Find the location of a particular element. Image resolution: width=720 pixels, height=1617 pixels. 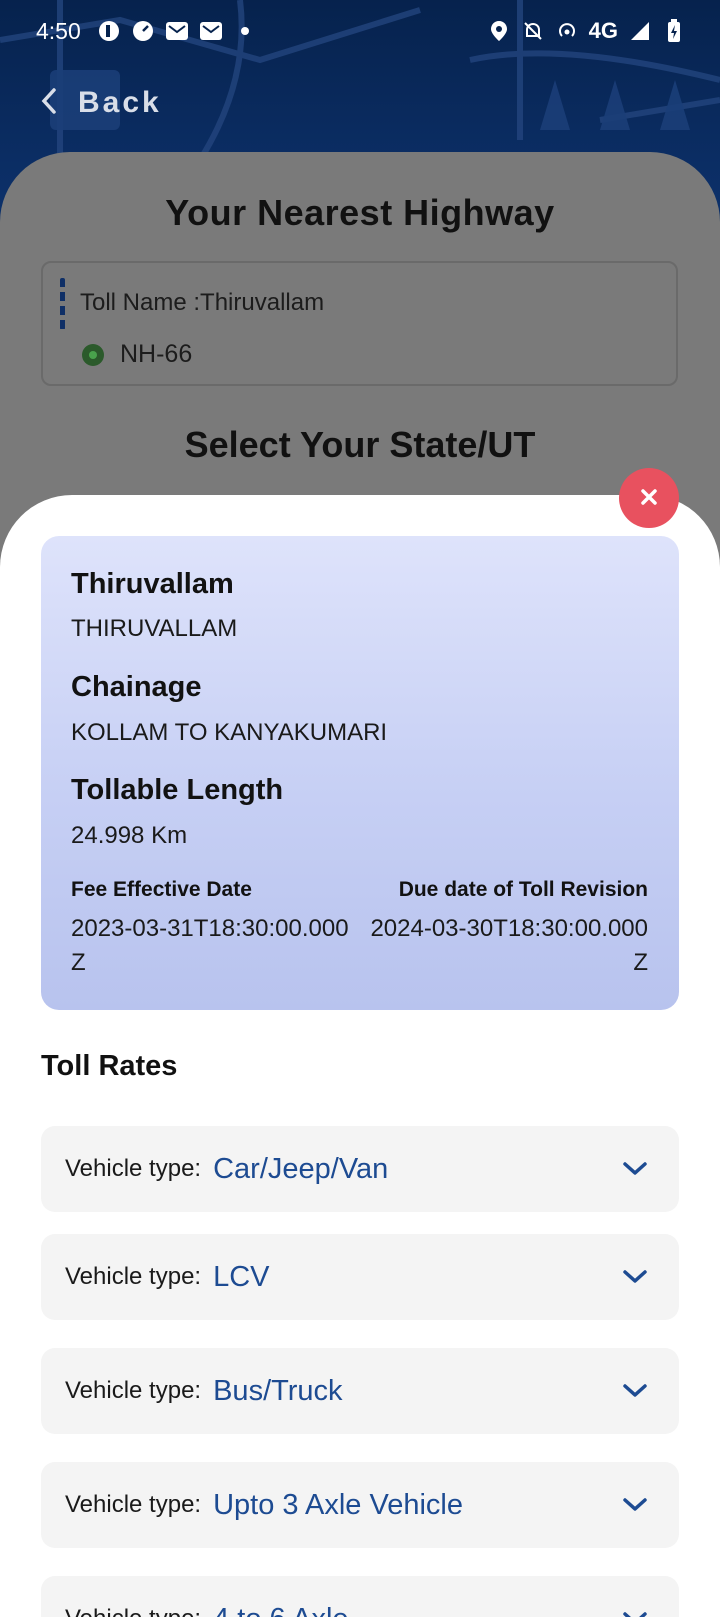

toll-name-text: Toll Name :Thiruvallam is located at coordinates (202, 302).